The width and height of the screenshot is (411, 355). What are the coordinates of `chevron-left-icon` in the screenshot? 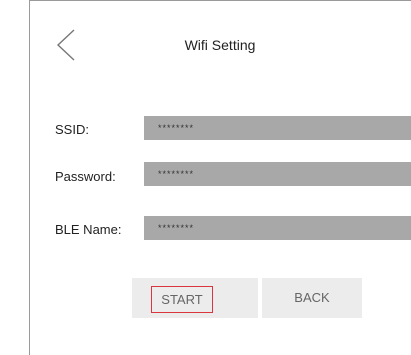 It's located at (66, 45).